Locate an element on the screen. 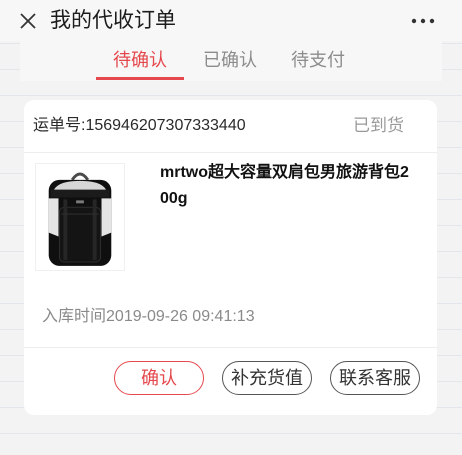 The width and height of the screenshot is (462, 455). backpack-logo is located at coordinates (80, 202).